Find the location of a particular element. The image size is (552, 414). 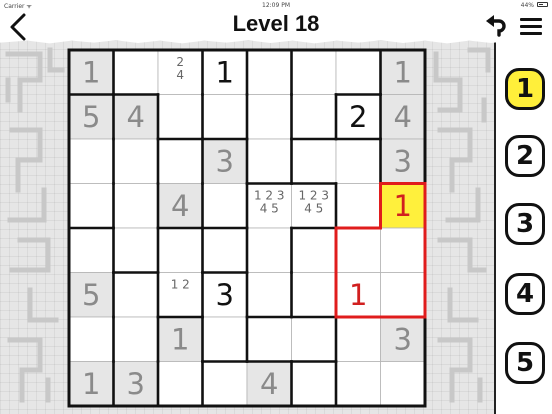

number-button-3: 3 is located at coordinates (525, 224).